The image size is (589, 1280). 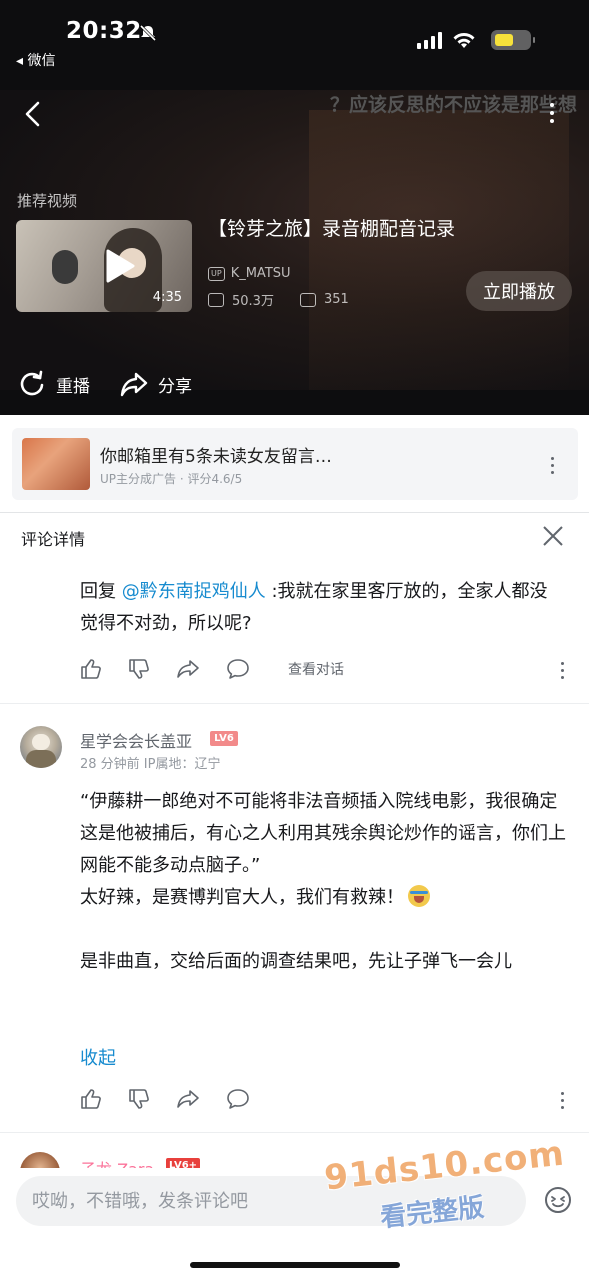 I want to click on home-indicator, so click(x=295, y=1265).